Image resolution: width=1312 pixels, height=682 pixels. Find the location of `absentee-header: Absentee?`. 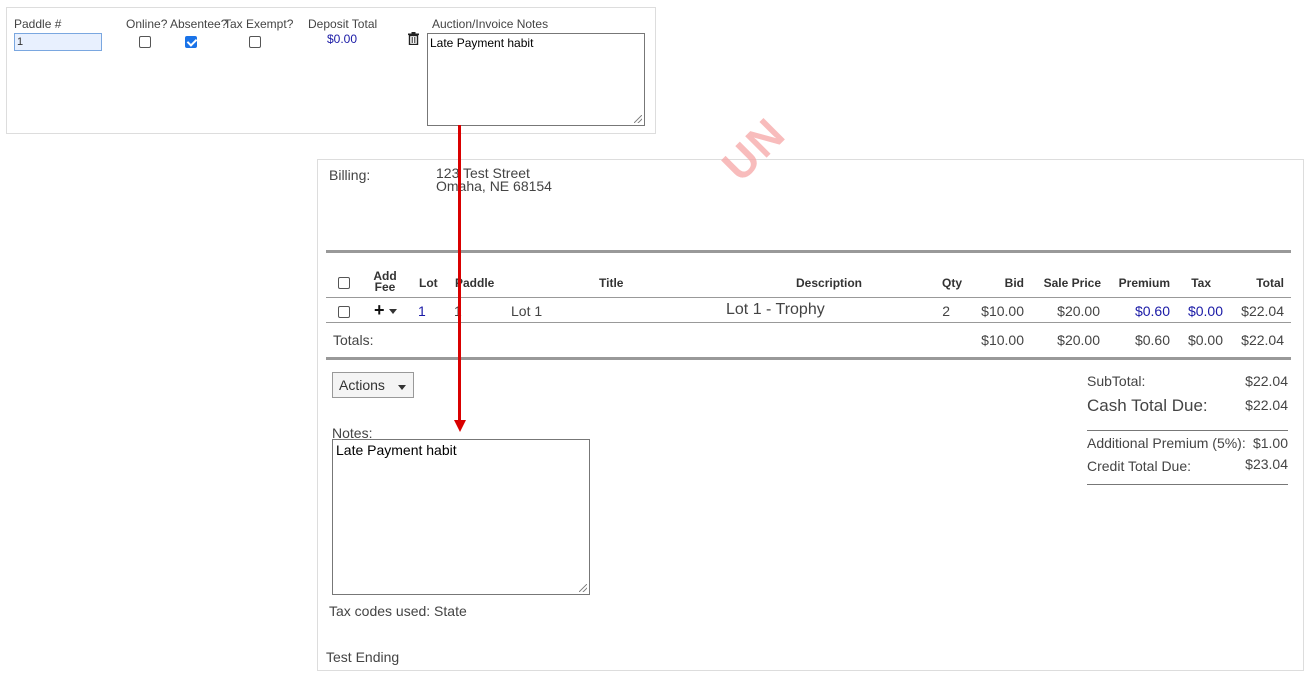

absentee-header: Absentee? is located at coordinates (199, 24).